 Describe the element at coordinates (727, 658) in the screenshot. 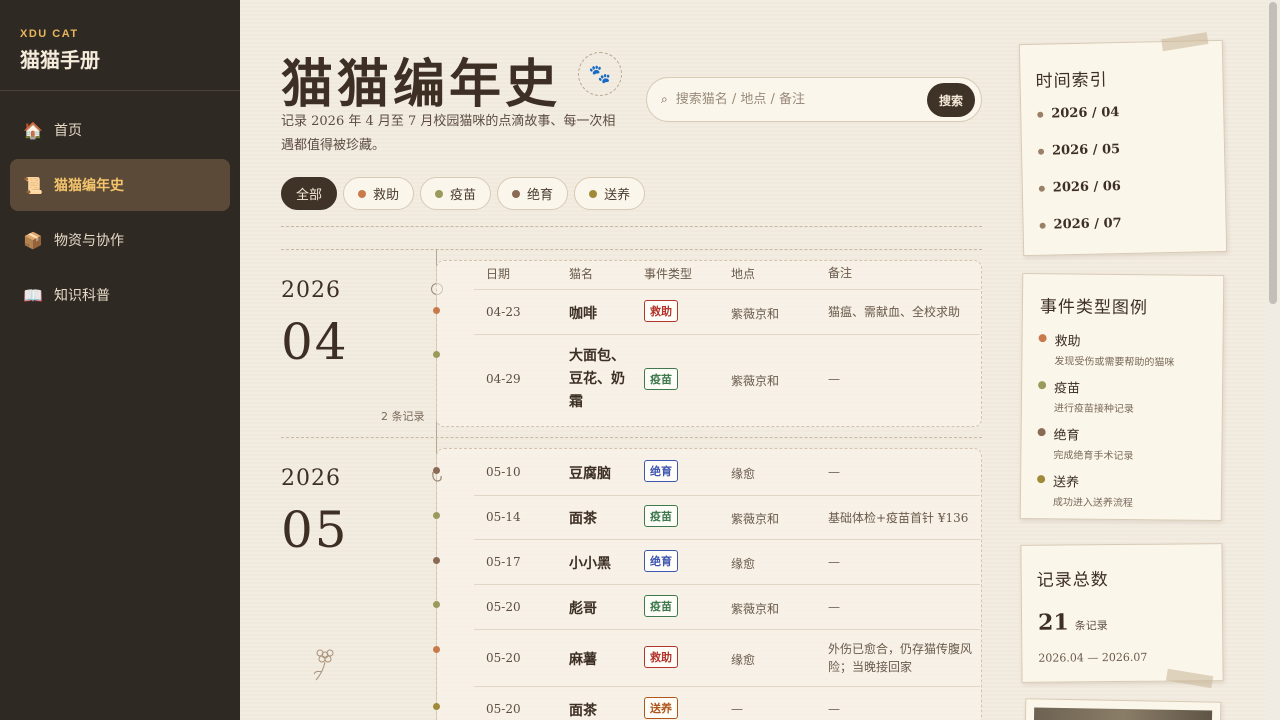

I see `table-row: 05-20 麻薯 救助 缘愈 外伤已愈合，仍存猫传腹风险；当晚接回家` at that location.